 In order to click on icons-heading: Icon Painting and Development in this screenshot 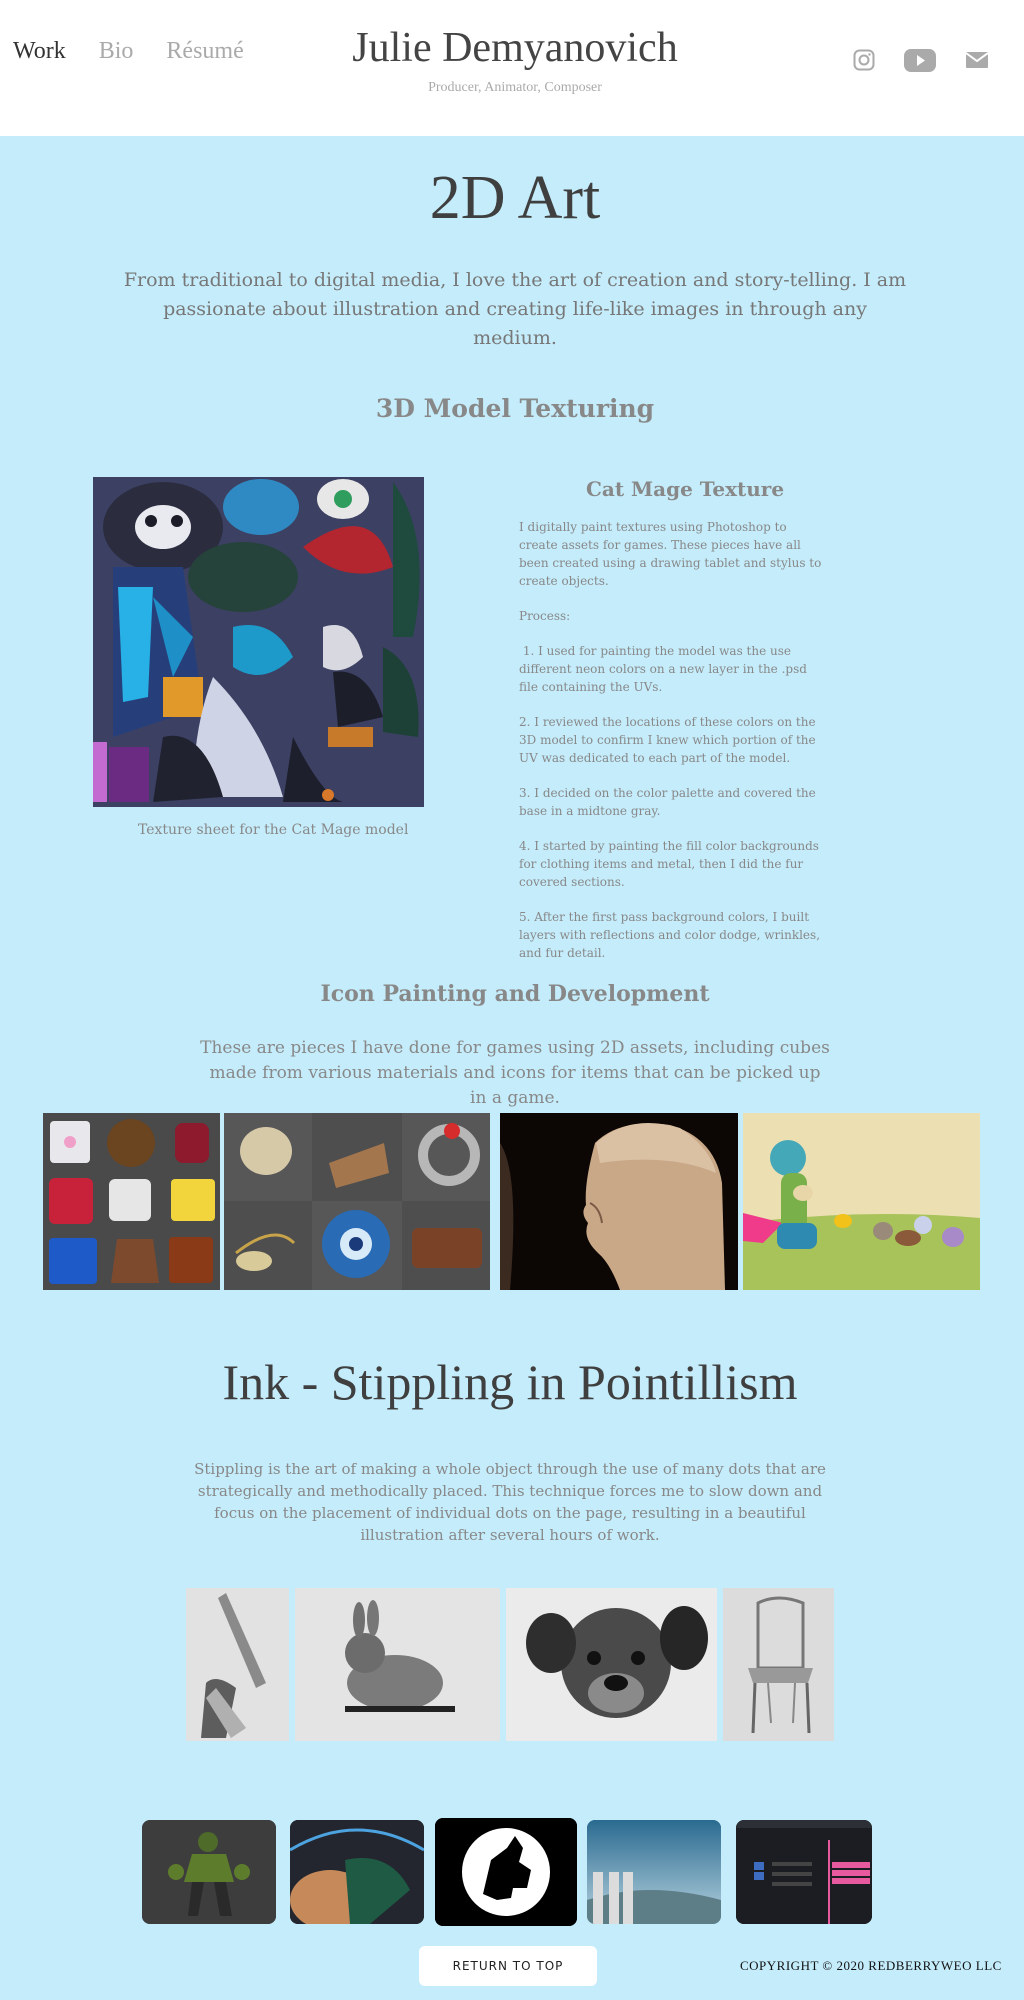, I will do `click(515, 994)`.